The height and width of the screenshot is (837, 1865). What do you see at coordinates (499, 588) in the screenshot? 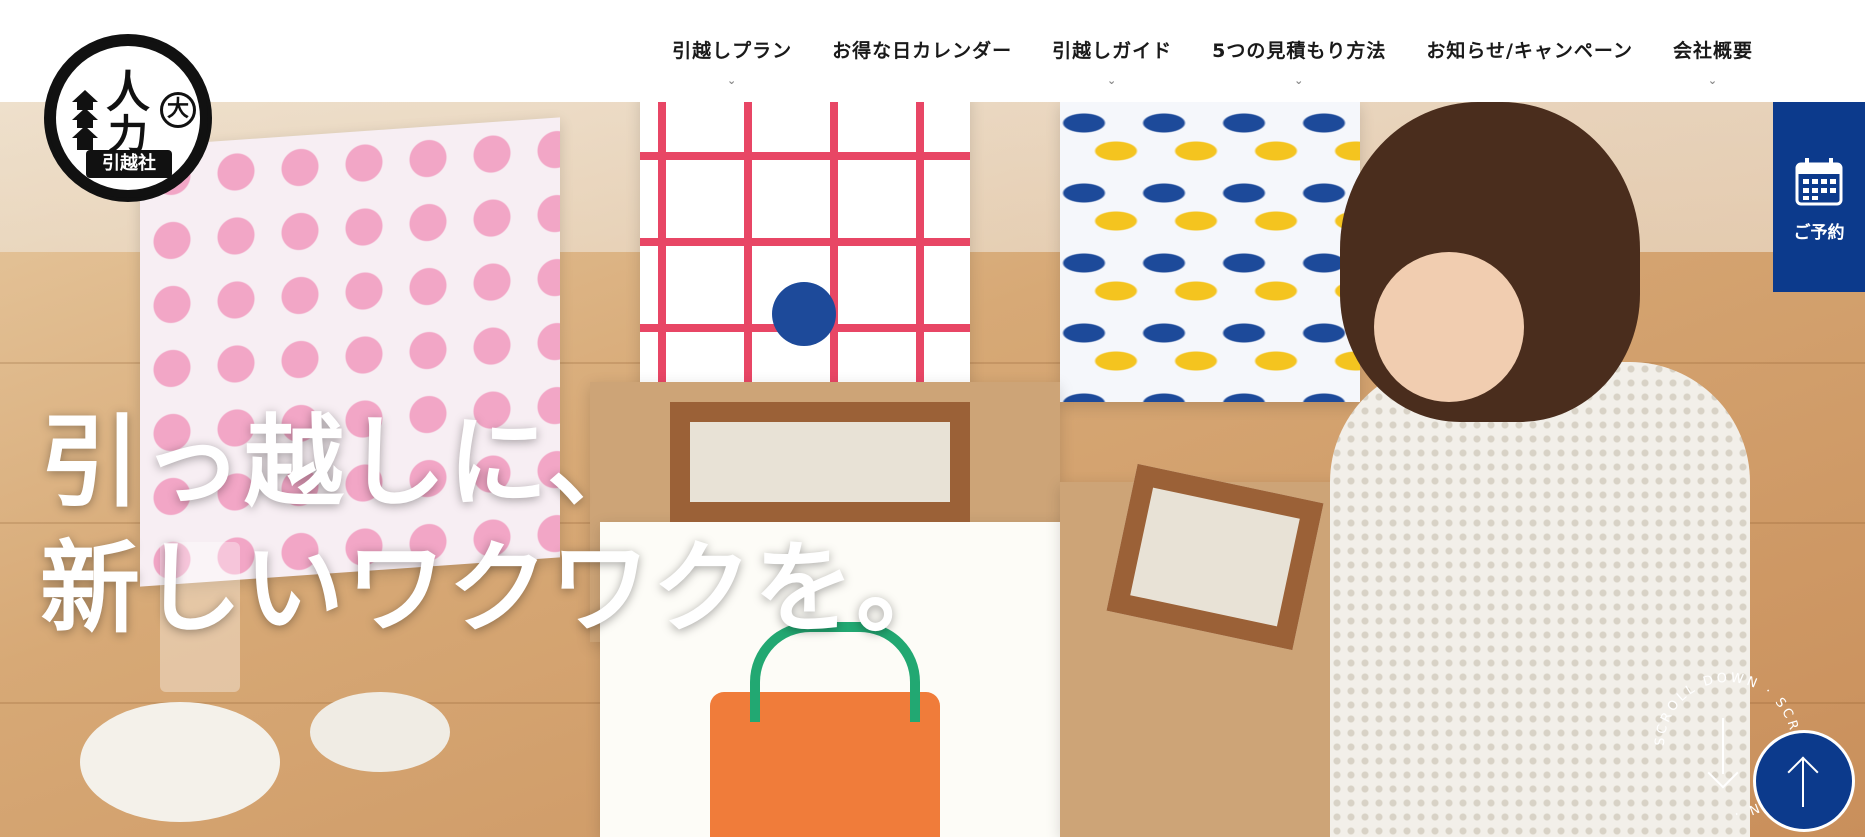
I see `headline-line-2: 新しいワクワクを。` at bounding box center [499, 588].